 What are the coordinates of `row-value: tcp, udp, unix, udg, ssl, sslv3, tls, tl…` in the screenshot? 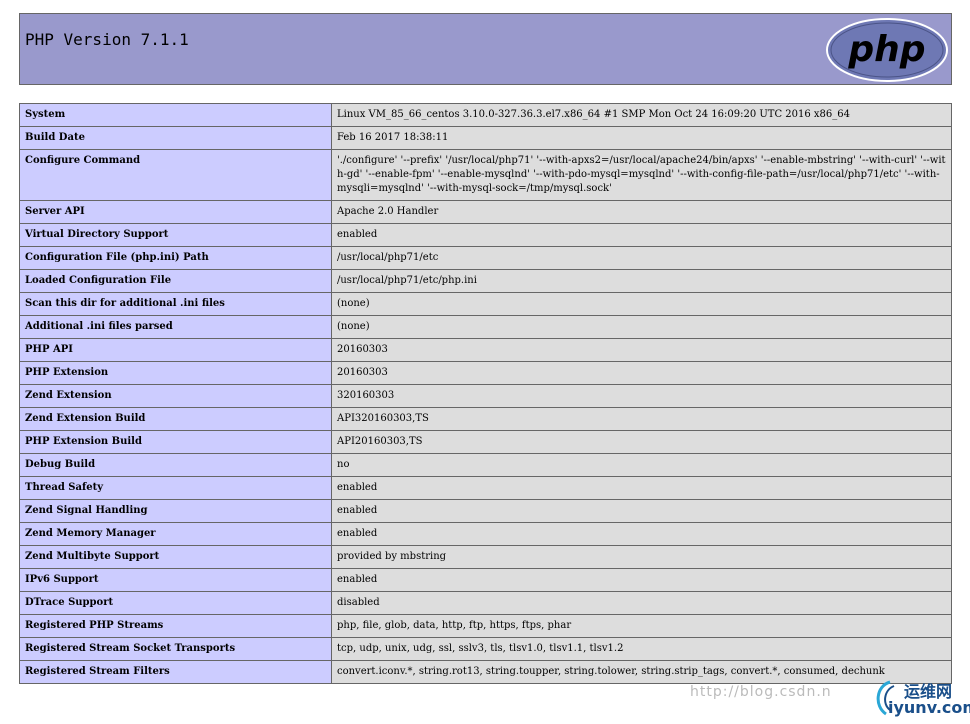 It's located at (641, 649).